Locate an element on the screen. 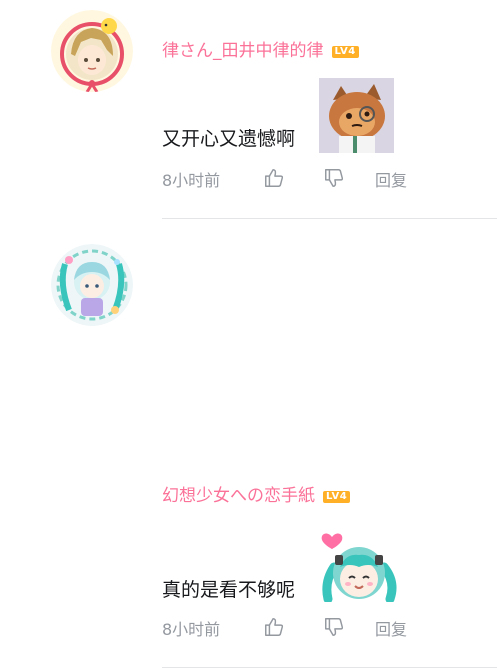 This screenshot has width=497, height=668. divider is located at coordinates (329, 218).